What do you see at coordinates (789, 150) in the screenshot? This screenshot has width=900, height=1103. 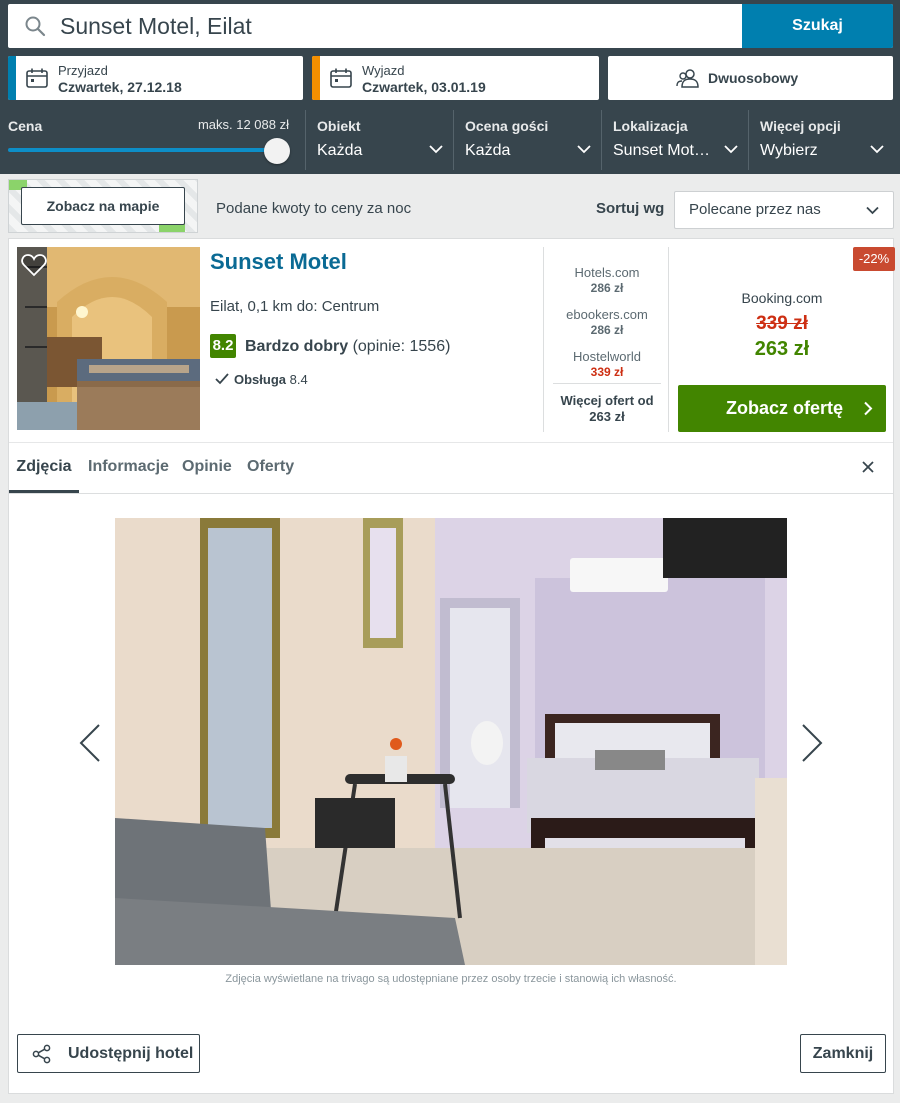 I see `more-options-value: Wybierz` at bounding box center [789, 150].